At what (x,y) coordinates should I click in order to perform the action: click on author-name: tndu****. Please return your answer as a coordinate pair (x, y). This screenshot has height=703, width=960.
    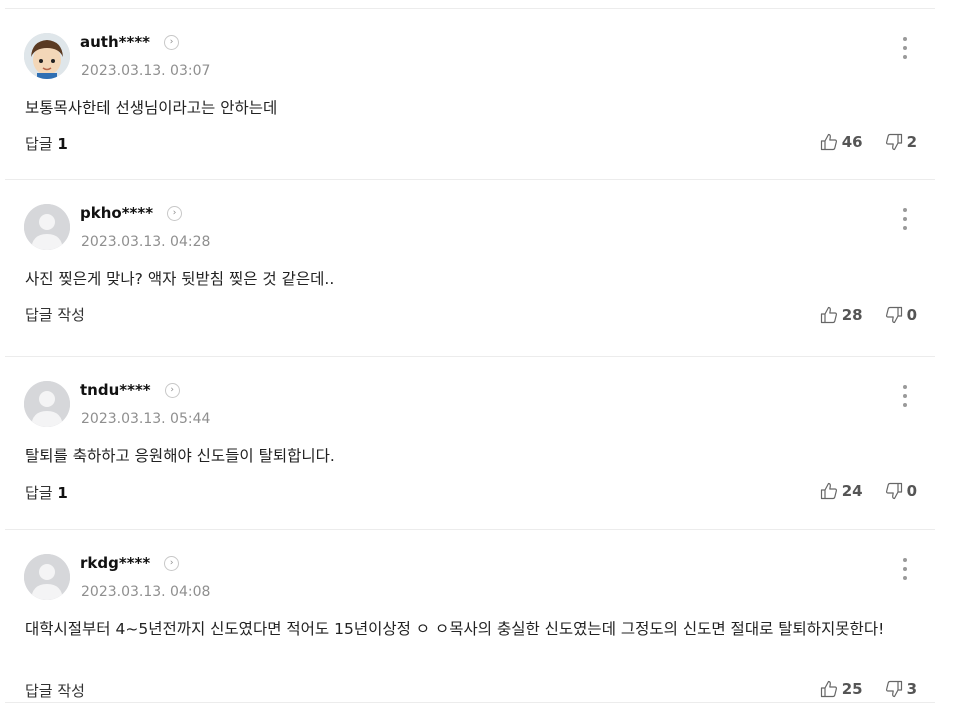
    Looking at the image, I should click on (115, 390).